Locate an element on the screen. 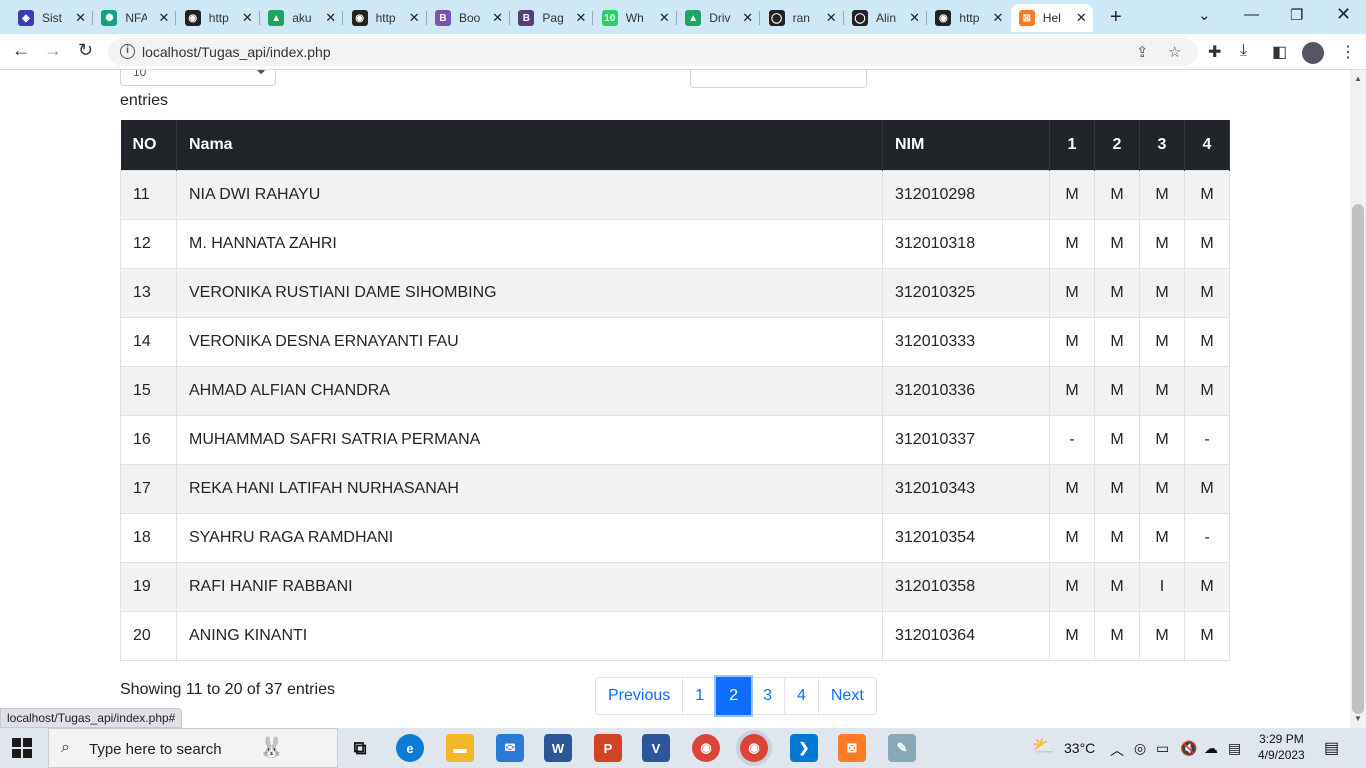  tab-search-chevron-icon: ⌄ is located at coordinates (1204, 15).